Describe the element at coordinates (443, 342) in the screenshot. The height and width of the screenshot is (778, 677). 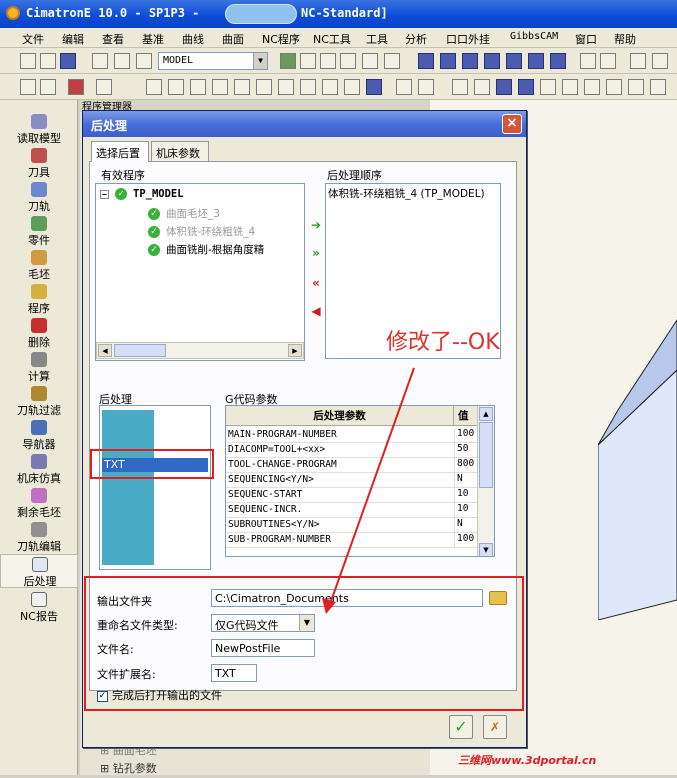
I see `annotation-text: 修改了--OK` at that location.